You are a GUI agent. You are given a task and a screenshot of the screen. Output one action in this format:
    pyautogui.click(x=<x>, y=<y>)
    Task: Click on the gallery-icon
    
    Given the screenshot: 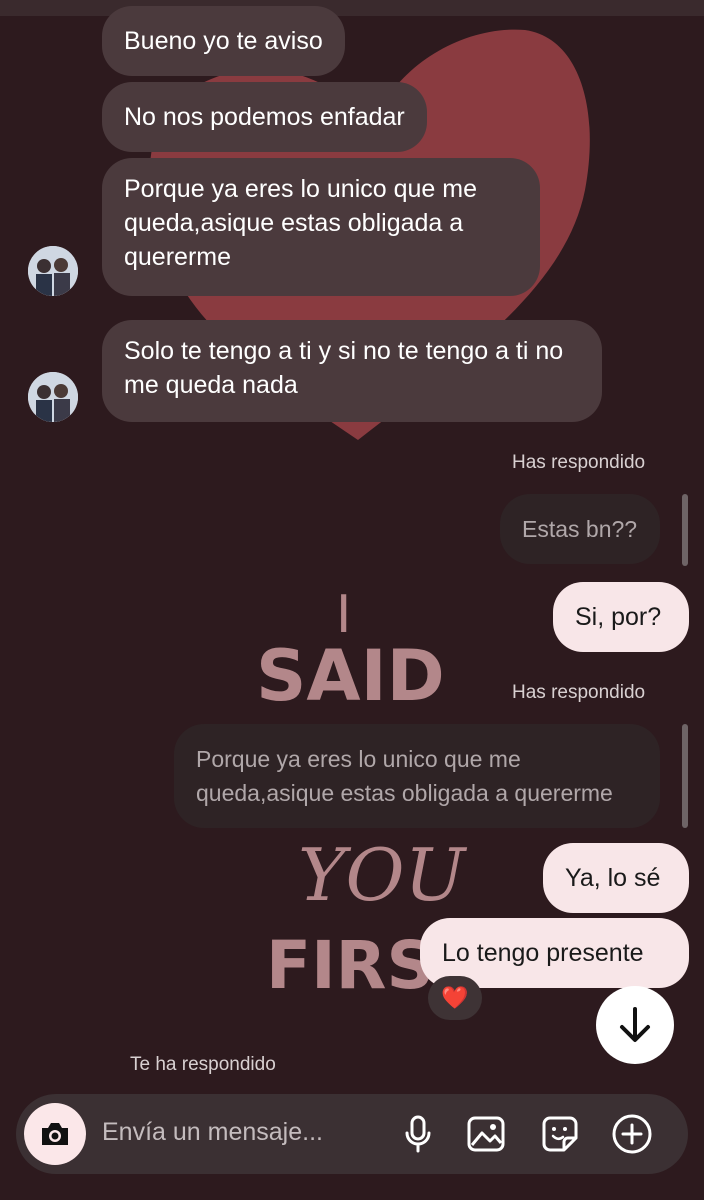 What is the action you would take?
    pyautogui.click(x=486, y=1134)
    